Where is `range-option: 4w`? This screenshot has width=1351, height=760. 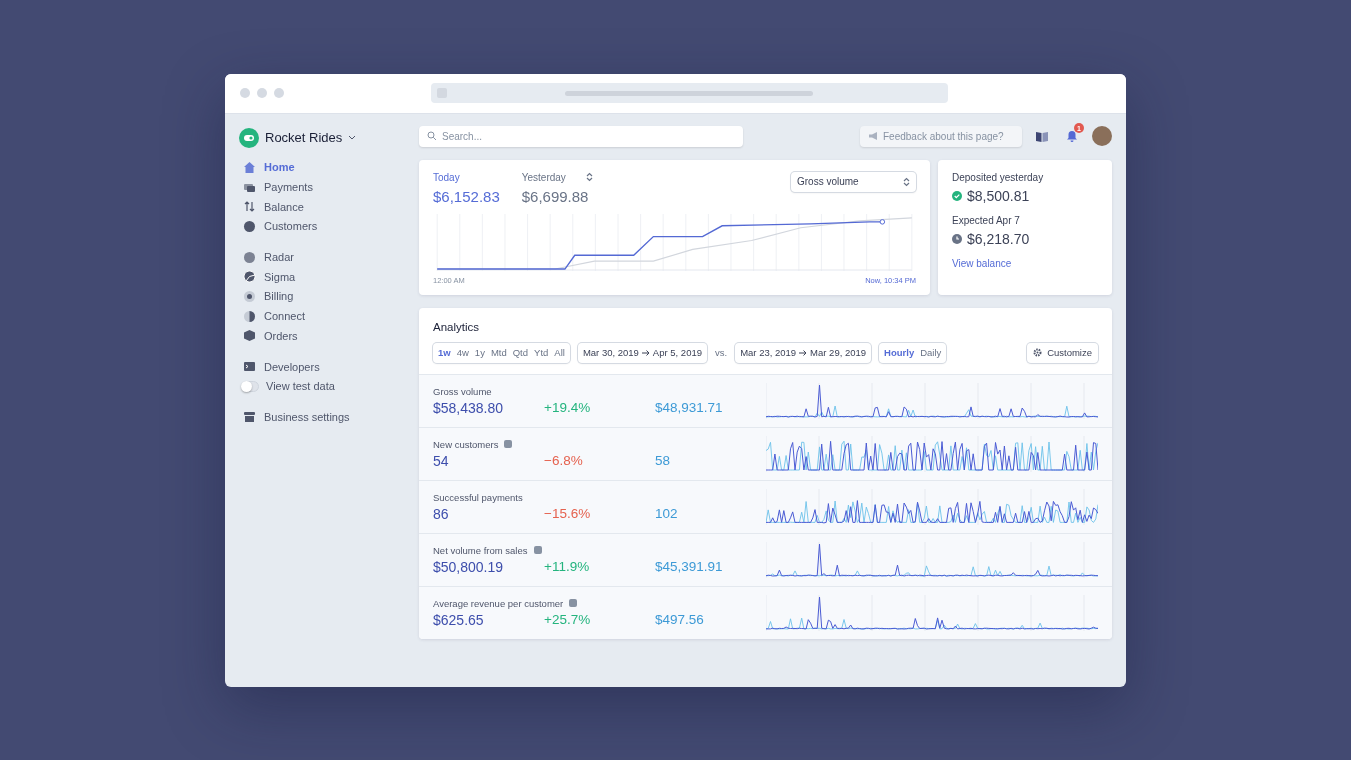
range-option: 4w is located at coordinates (462, 352).